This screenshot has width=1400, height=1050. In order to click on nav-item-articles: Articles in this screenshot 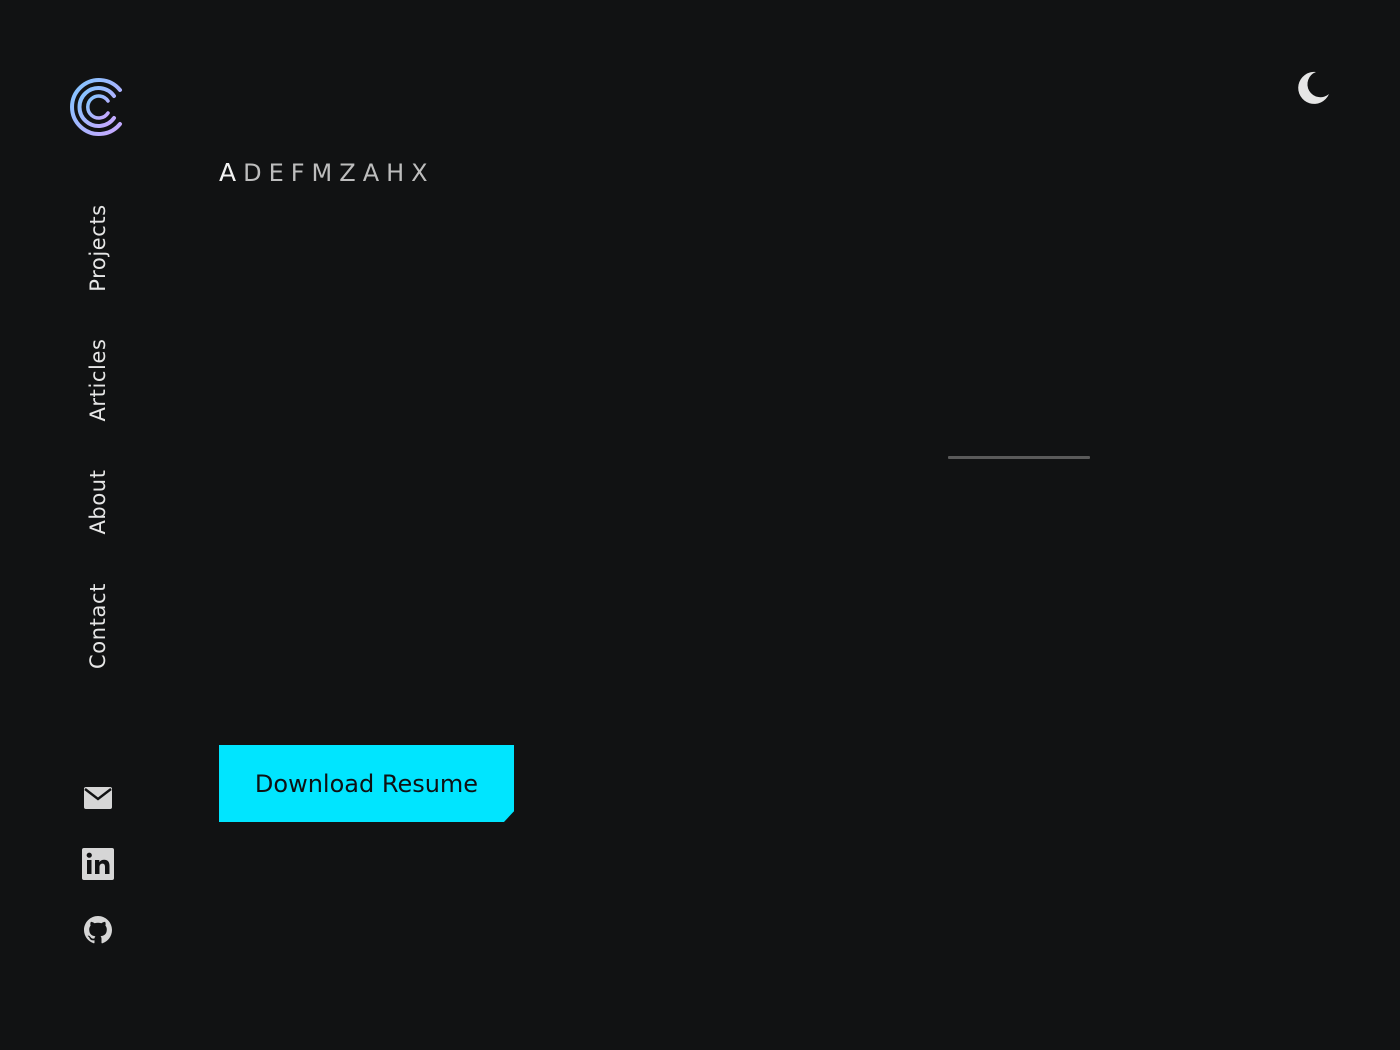, I will do `click(98, 380)`.